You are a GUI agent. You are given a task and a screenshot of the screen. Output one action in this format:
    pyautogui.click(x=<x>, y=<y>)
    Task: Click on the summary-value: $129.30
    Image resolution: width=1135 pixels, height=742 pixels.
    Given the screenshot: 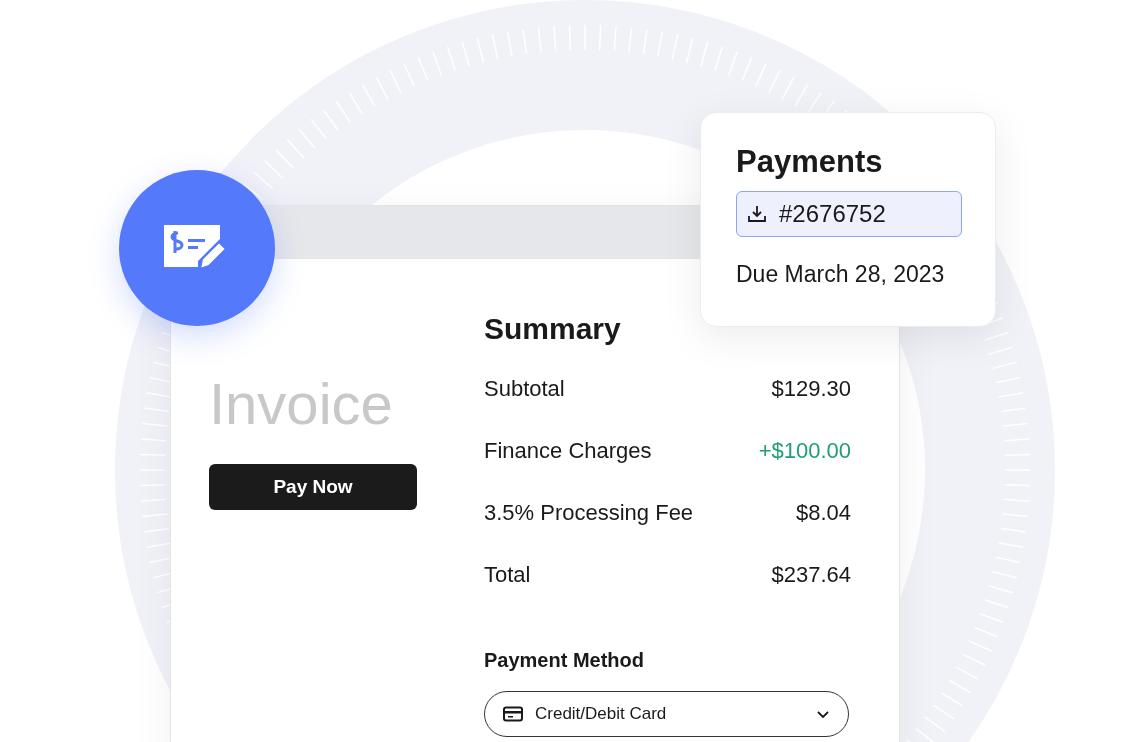 What is the action you would take?
    pyautogui.click(x=811, y=388)
    